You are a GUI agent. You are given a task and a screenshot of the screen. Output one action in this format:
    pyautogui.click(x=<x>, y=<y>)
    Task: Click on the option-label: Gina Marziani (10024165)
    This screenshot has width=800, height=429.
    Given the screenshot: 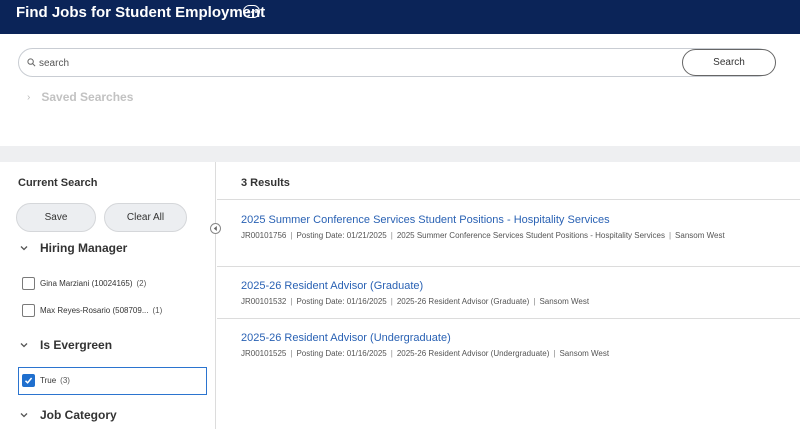 What is the action you would take?
    pyautogui.click(x=86, y=283)
    